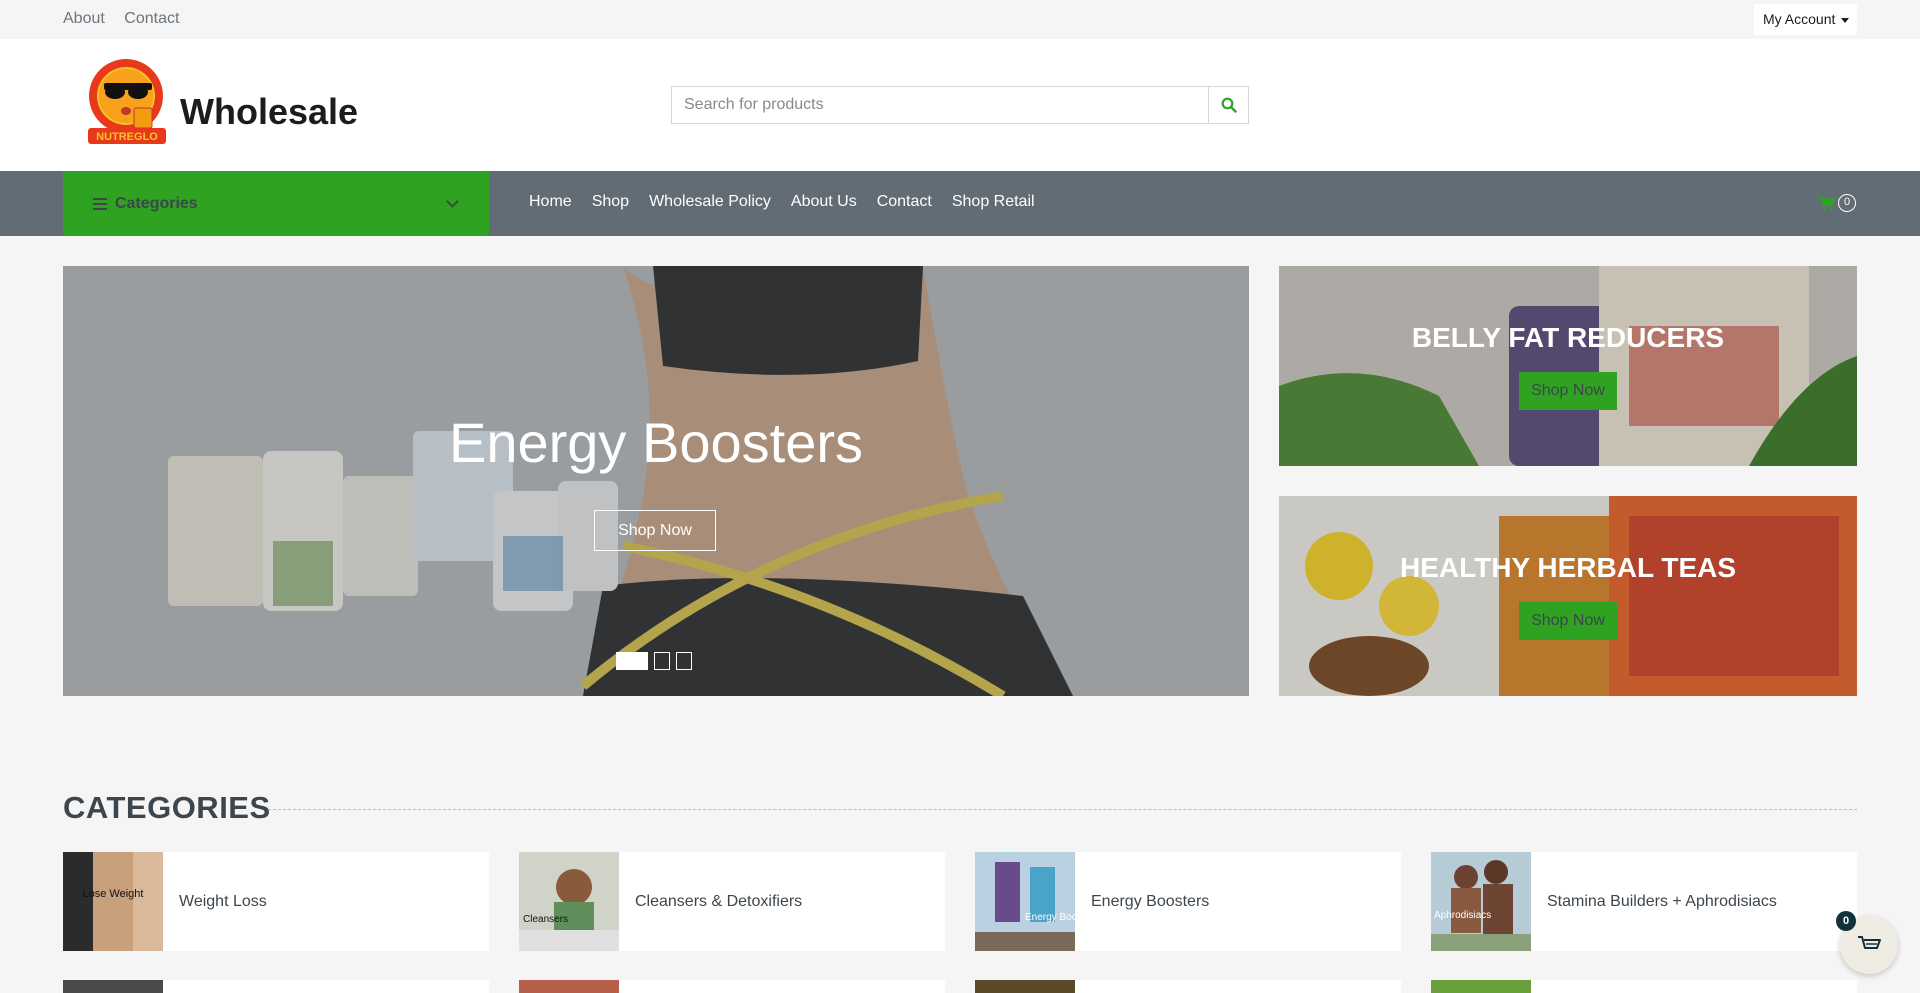 This screenshot has height=993, width=1920. What do you see at coordinates (127, 103) in the screenshot?
I see `logo: NUTREGLO` at bounding box center [127, 103].